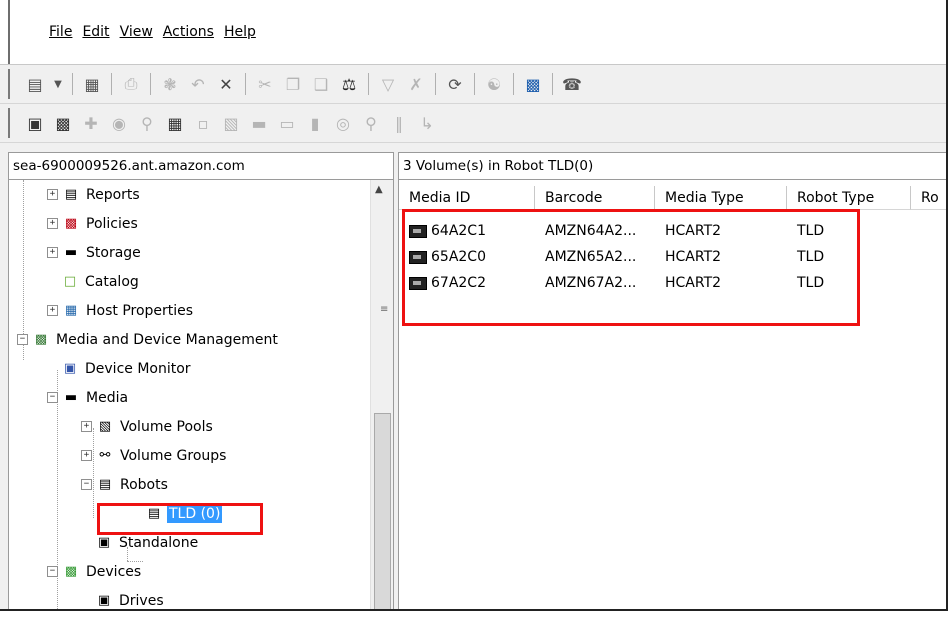 Image resolution: width=948 pixels, height=619 pixels. What do you see at coordinates (399, 123) in the screenshot?
I see `lock-icon: ‖` at bounding box center [399, 123].